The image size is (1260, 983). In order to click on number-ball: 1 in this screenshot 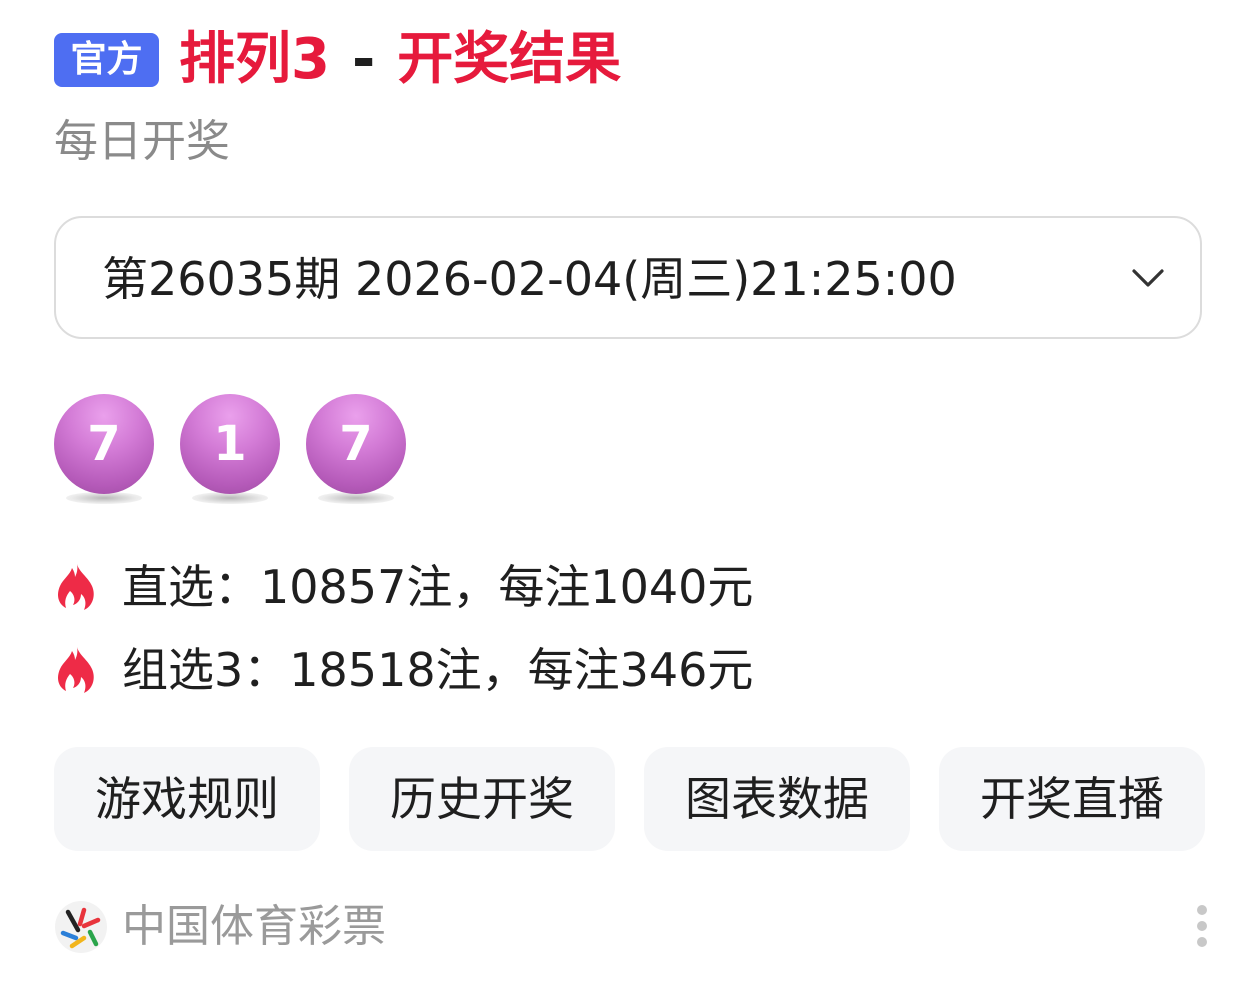, I will do `click(230, 453)`.